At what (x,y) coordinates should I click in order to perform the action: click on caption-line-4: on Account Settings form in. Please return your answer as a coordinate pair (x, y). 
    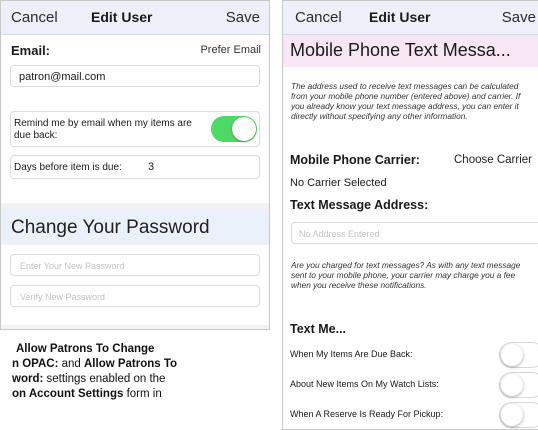
    Looking at the image, I should click on (135, 394).